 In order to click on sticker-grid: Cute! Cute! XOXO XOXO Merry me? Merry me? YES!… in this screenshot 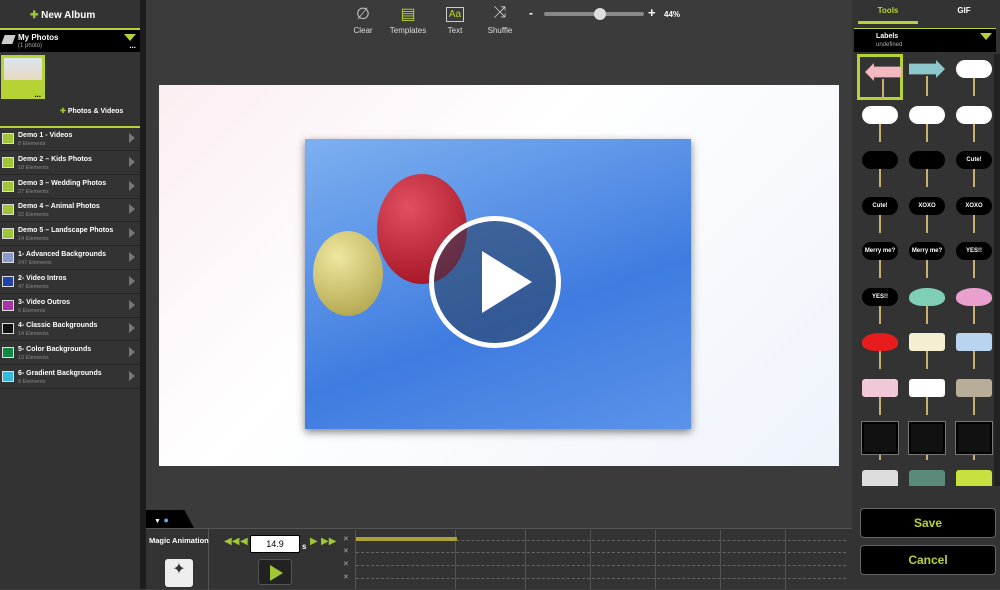, I will do `click(924, 270)`.